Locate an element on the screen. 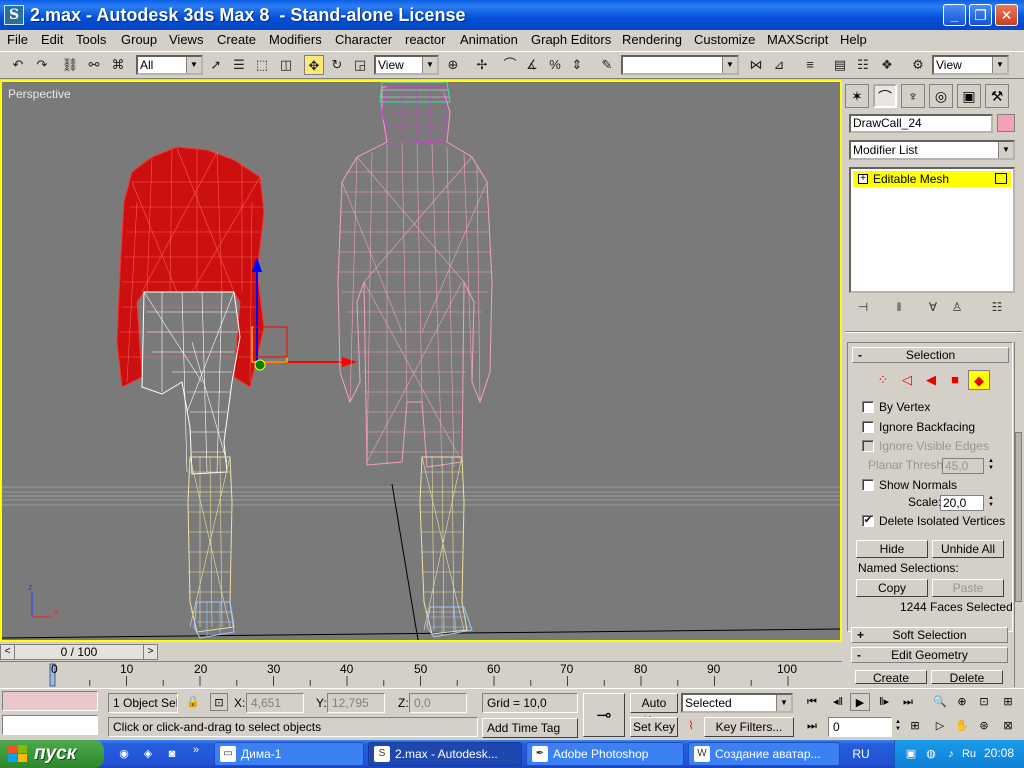 The image size is (1024, 768). normal-scale-spinner: 20,0 is located at coordinates (962, 503).